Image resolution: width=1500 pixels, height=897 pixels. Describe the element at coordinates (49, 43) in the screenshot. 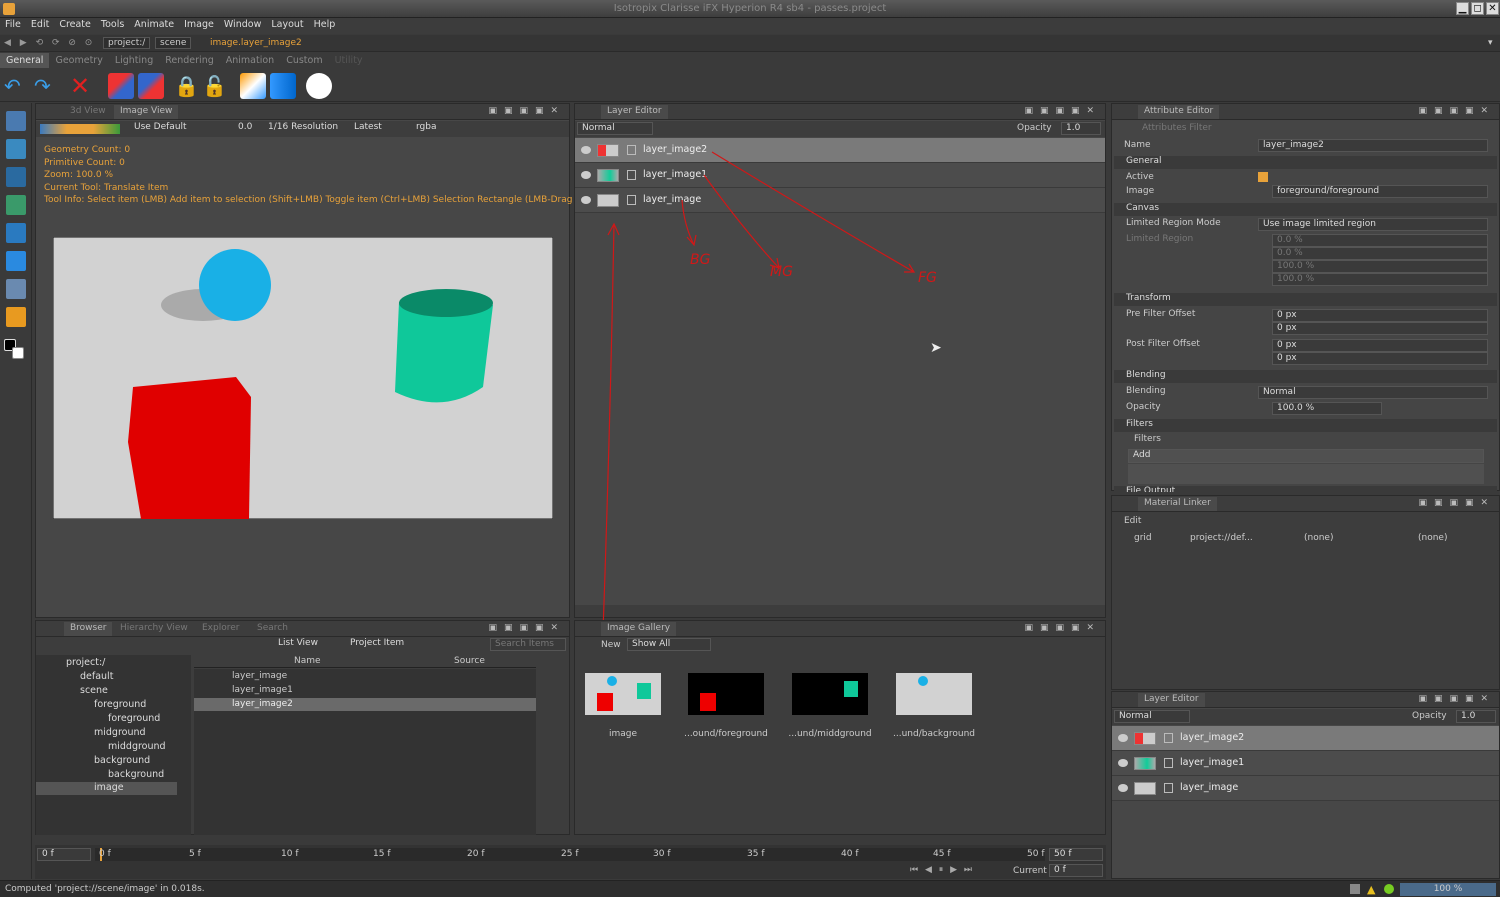

I see `nav-arrows-icon: ◀ ▶ ⟲ ⟳ ⊘ ⊙` at that location.